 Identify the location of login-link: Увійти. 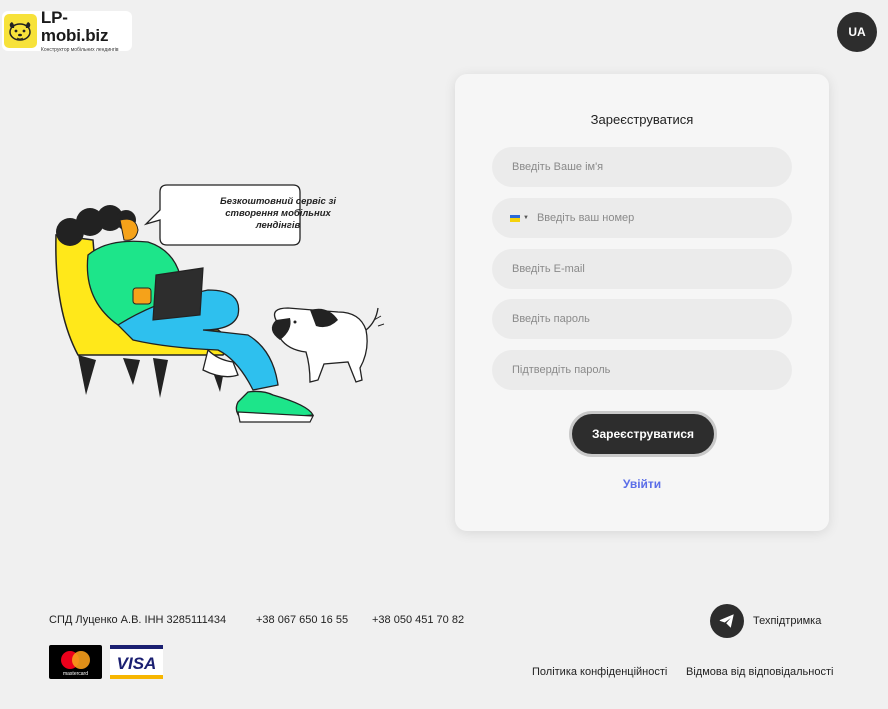
(642, 484).